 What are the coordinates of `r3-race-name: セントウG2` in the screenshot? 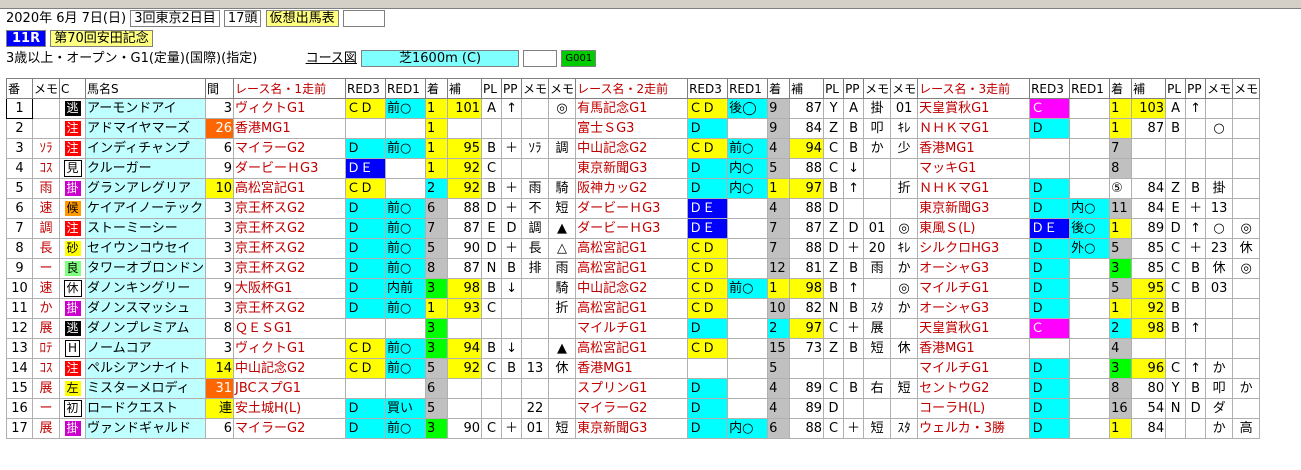 It's located at (974, 388).